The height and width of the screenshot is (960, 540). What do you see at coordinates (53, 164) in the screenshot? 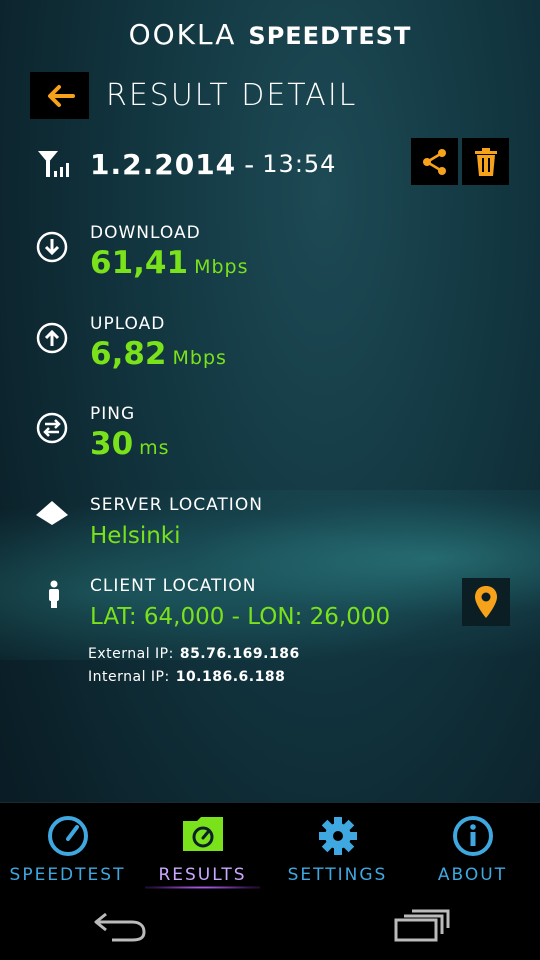
I see `antenna-icon` at bounding box center [53, 164].